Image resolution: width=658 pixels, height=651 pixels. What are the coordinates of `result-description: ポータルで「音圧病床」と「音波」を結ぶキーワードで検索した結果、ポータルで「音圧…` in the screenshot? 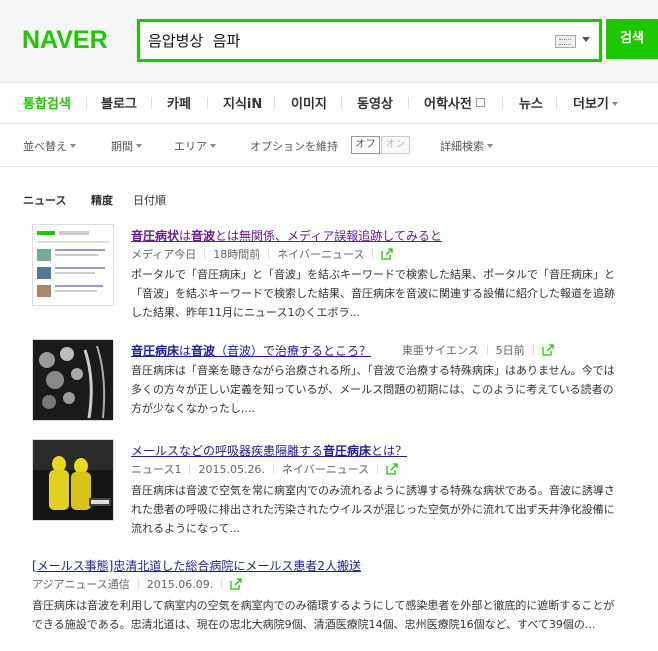 It's located at (373, 293).